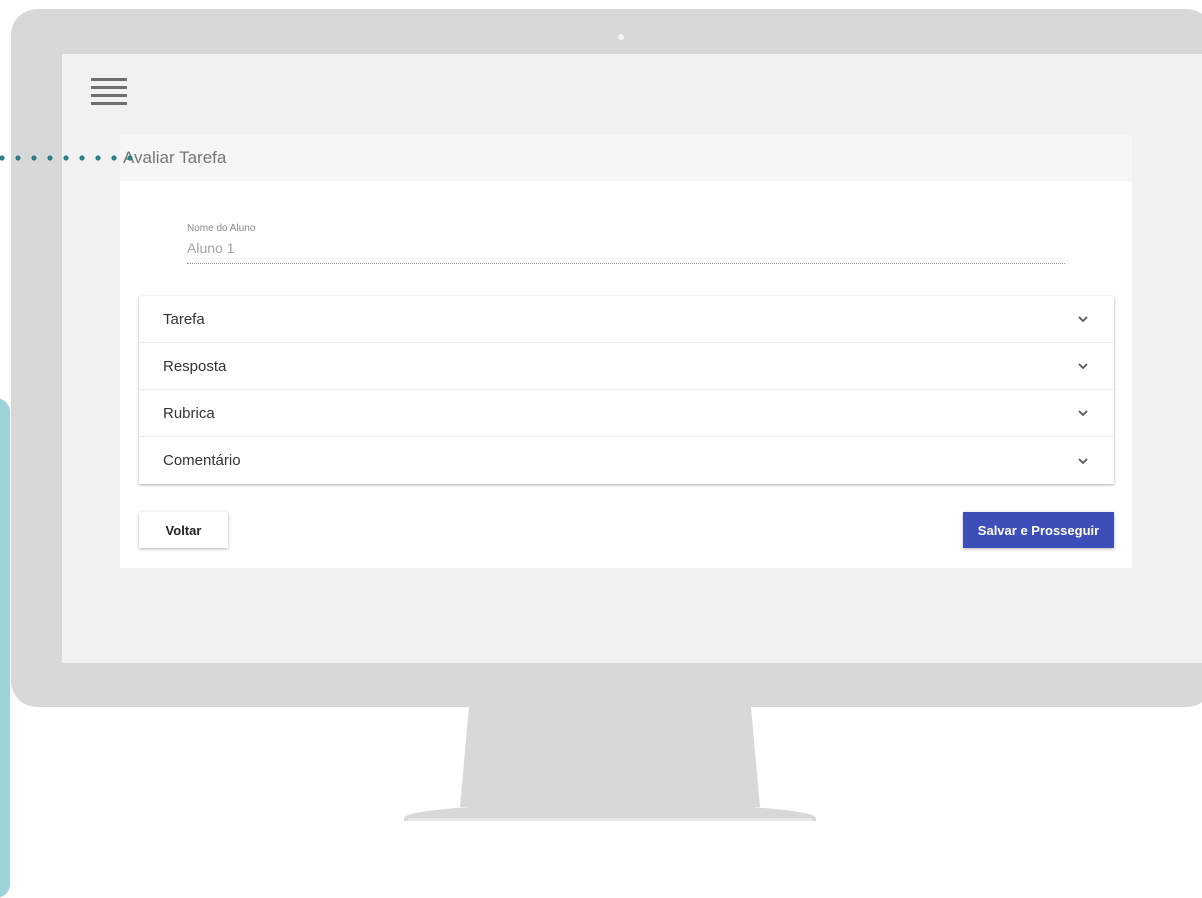 This screenshot has width=1202, height=898. I want to click on accordion-item-label: Rubrica, so click(189, 413).